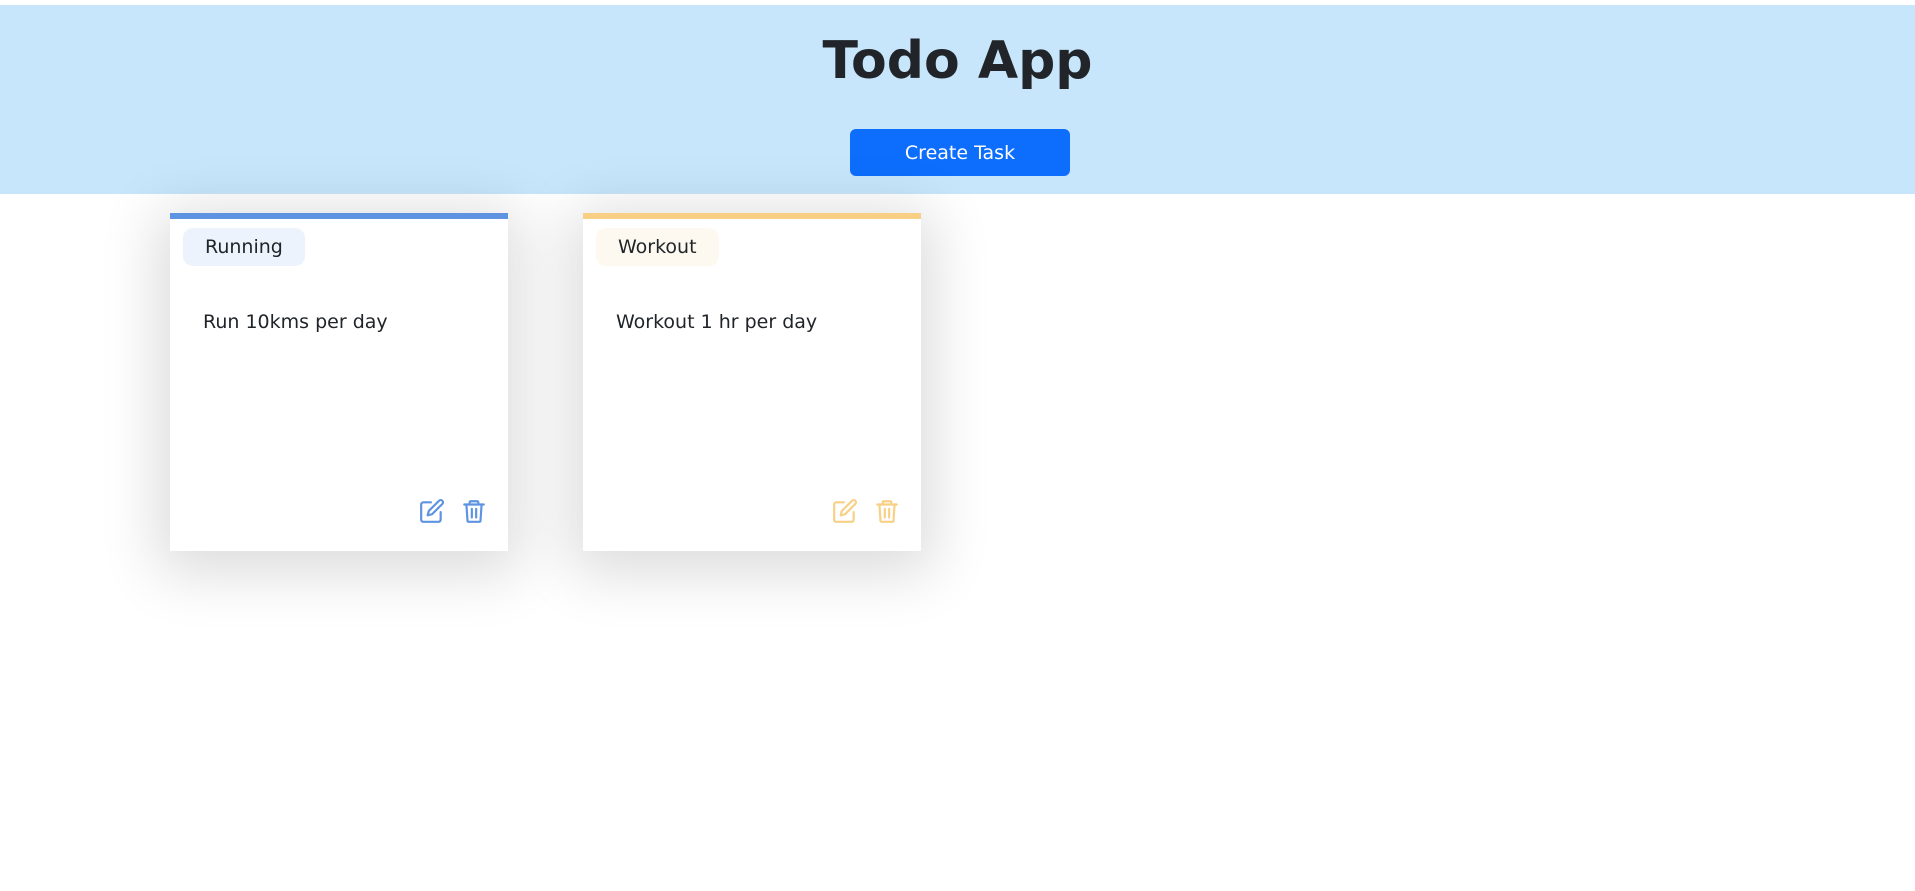 This screenshot has height=891, width=1915. Describe the element at coordinates (339, 382) in the screenshot. I see `task-card: Running Run 10kms per day` at that location.